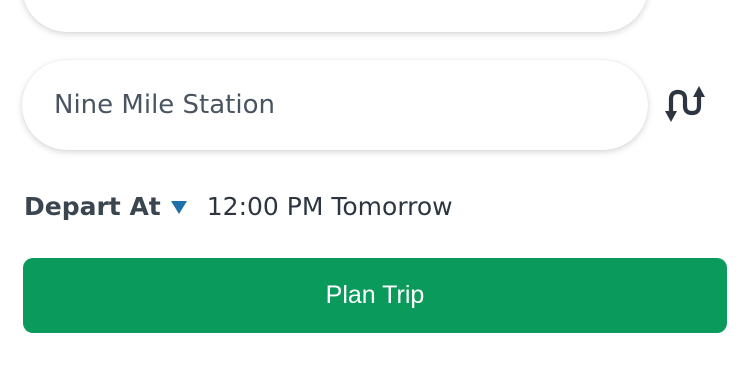  I want to click on origin-field, so click(335, 16).